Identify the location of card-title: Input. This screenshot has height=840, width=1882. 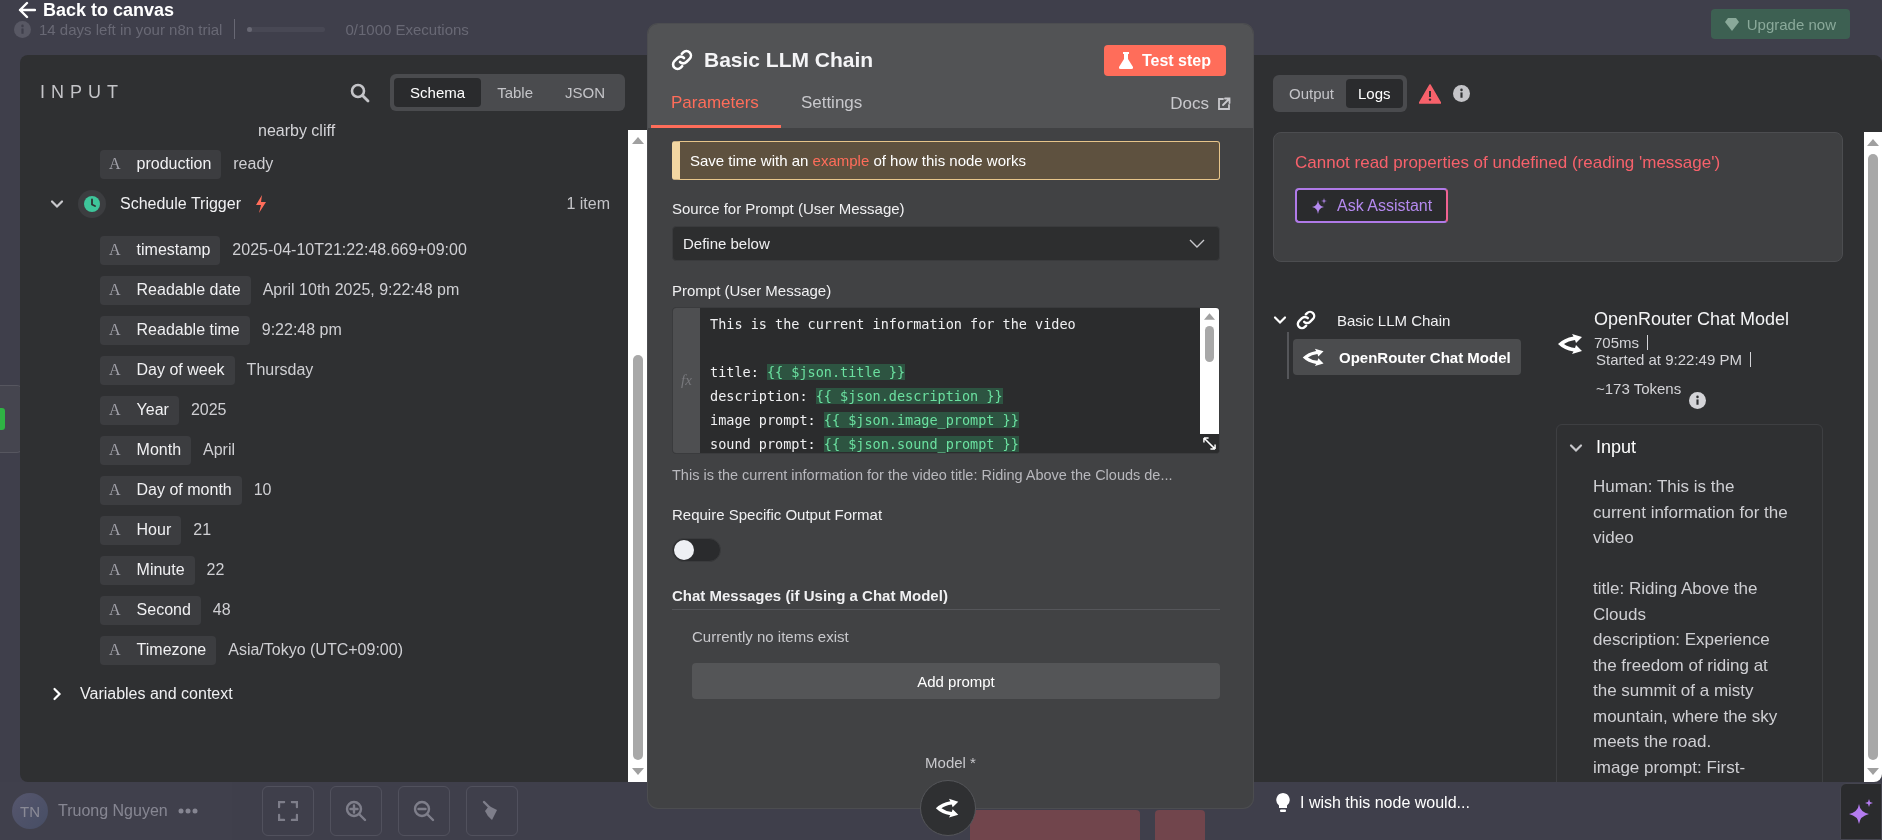
(1616, 447).